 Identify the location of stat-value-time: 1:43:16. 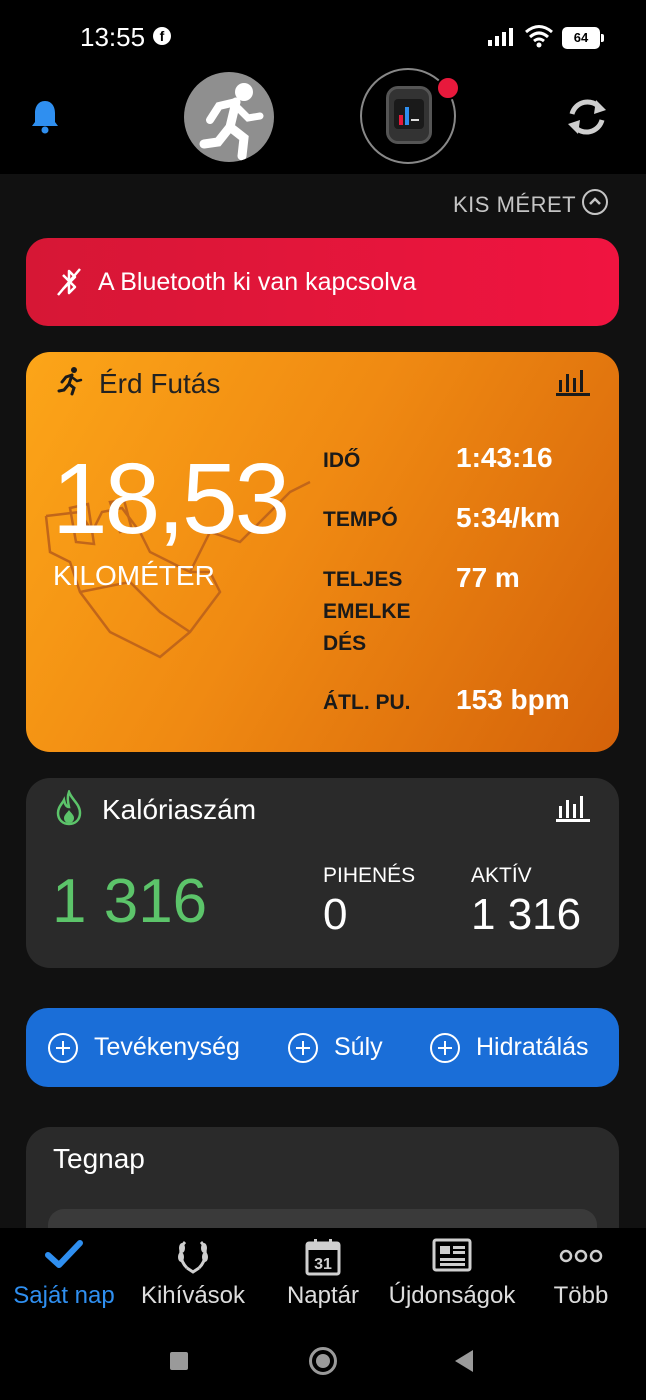
(504, 457).